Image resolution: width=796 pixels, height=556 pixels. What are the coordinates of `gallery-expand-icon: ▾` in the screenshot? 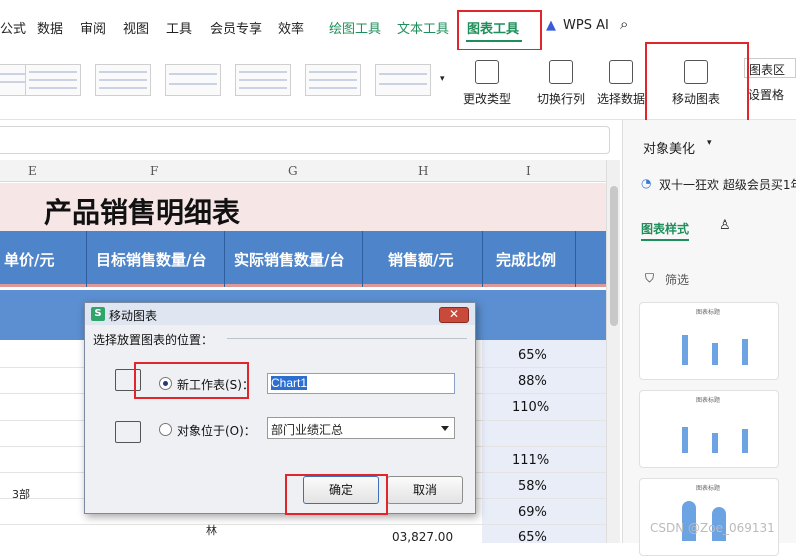 It's located at (442, 79).